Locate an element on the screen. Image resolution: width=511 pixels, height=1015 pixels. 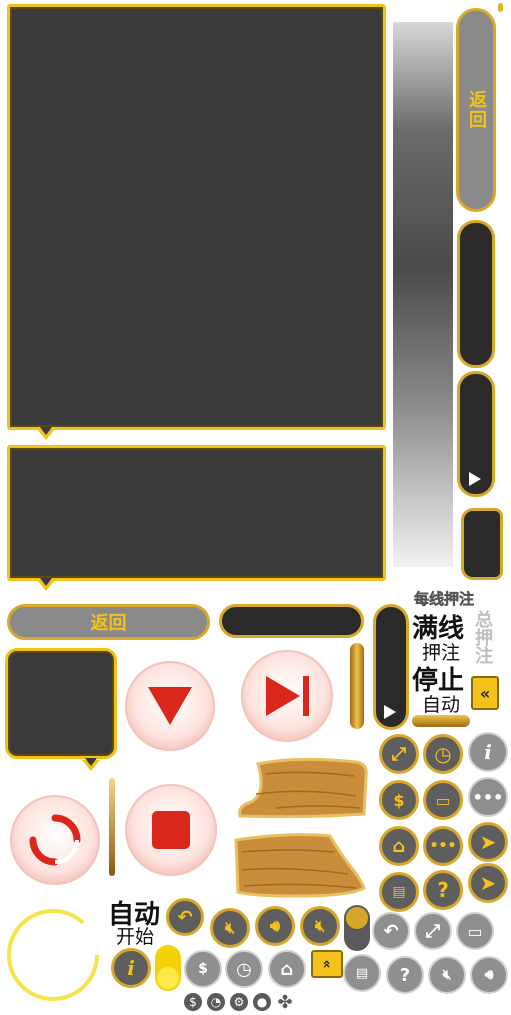
clock-icon: ◔ is located at coordinates (216, 1002).